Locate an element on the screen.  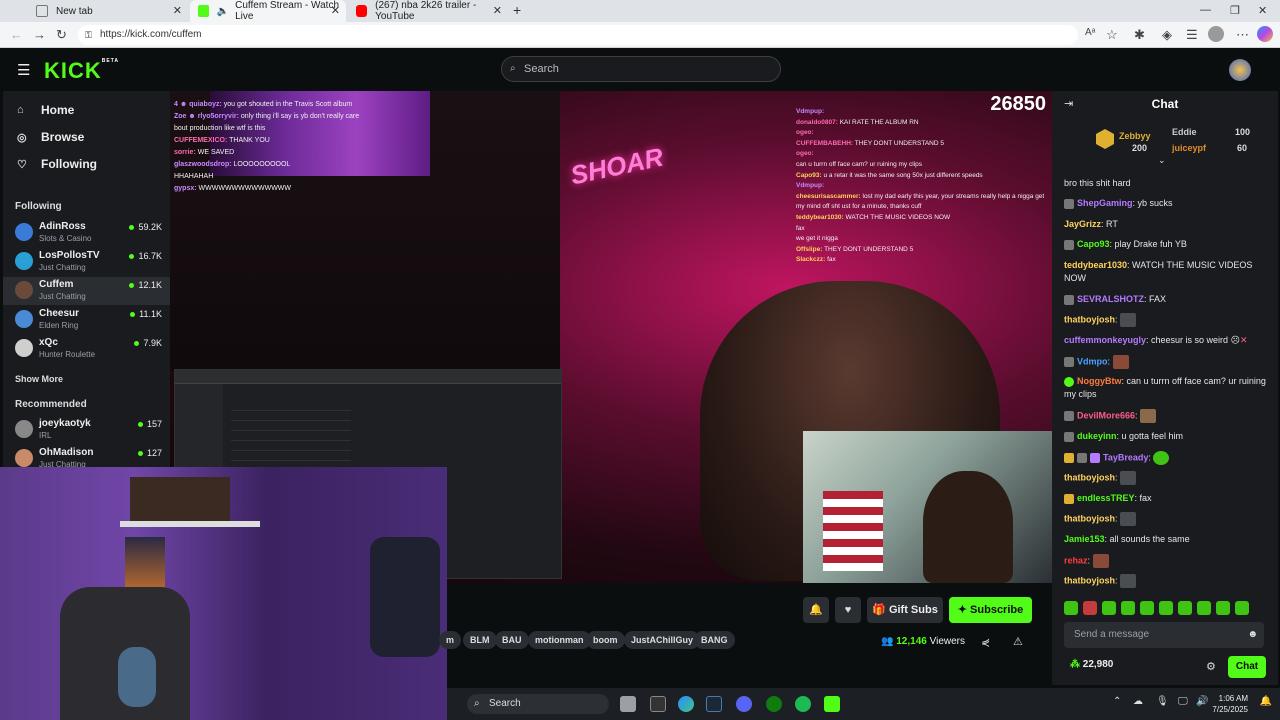
channel-adinross: AdinRoss Slots & Casino 59.2K is located at coordinates (86, 233).